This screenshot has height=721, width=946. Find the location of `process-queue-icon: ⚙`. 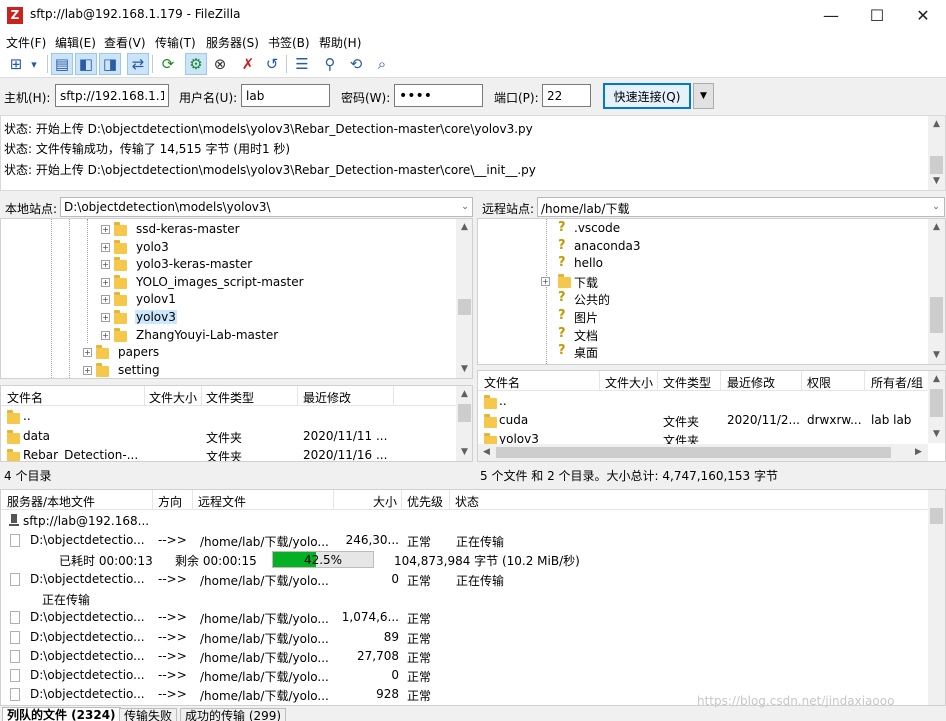

process-queue-icon: ⚙ is located at coordinates (196, 64).